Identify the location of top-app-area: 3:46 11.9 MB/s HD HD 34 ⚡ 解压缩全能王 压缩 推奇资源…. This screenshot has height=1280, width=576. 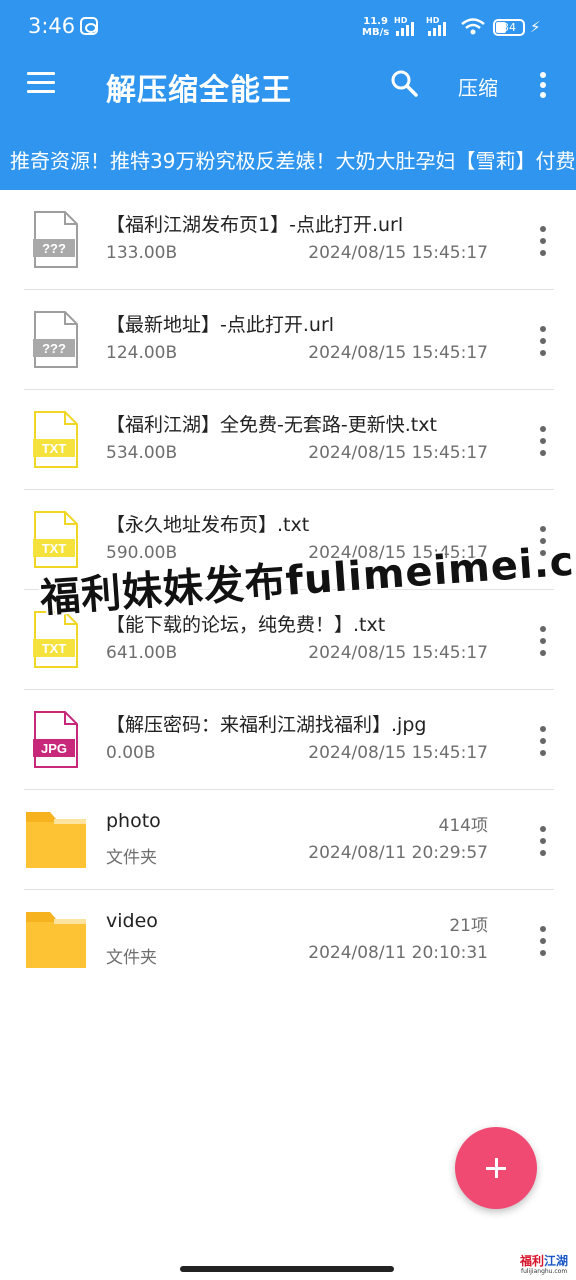
(288, 95).